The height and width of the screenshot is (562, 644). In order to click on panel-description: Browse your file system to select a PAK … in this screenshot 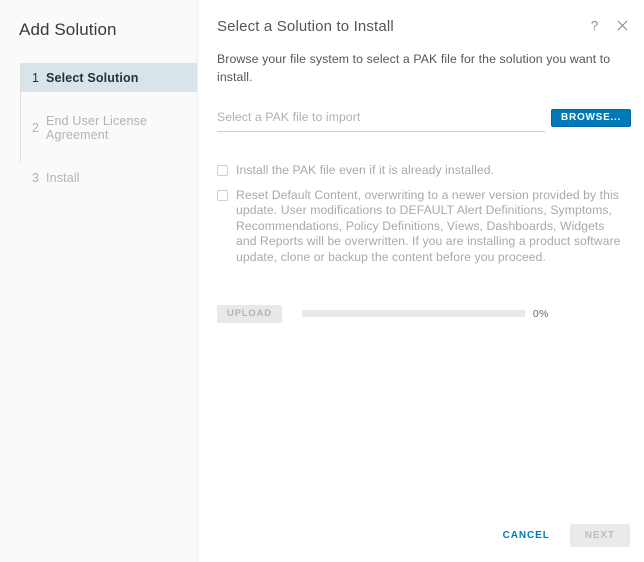, I will do `click(414, 68)`.